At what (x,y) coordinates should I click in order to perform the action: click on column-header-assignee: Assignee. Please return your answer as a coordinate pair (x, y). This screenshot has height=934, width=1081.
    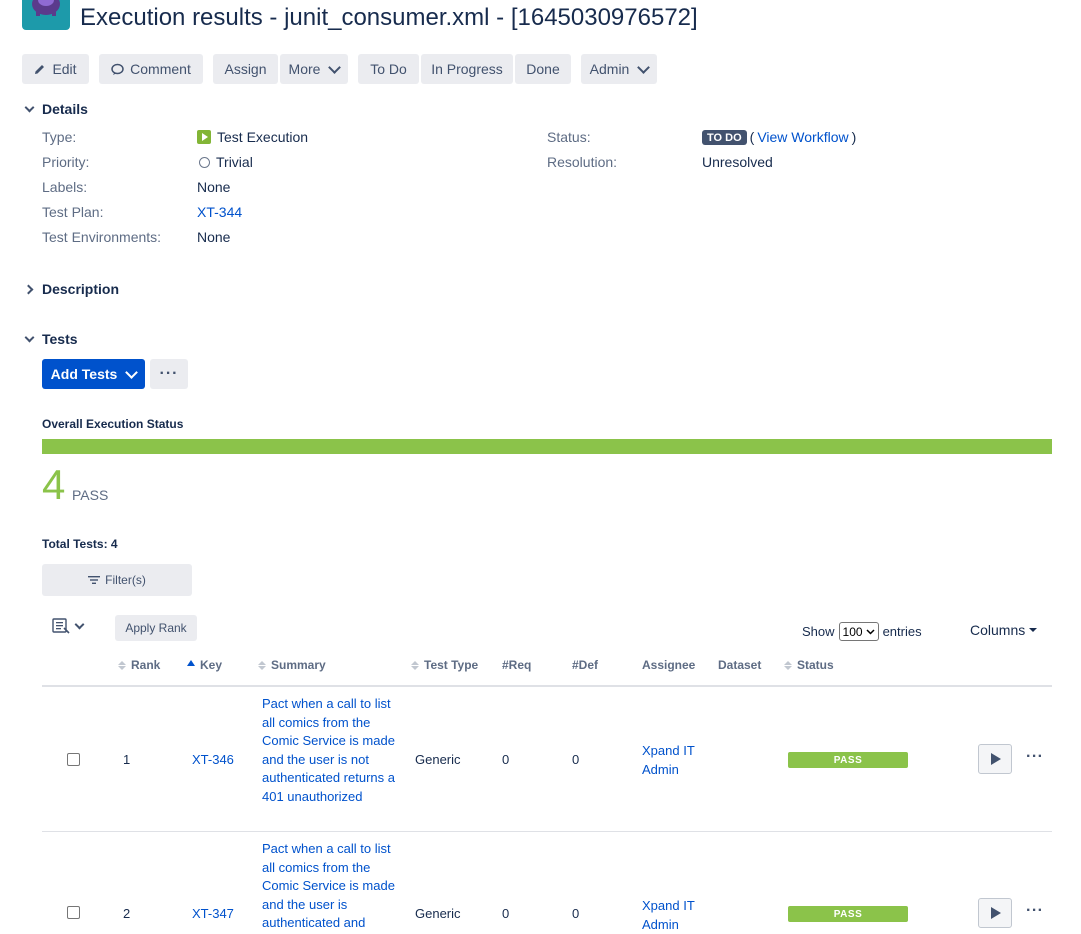
    Looking at the image, I should click on (668, 665).